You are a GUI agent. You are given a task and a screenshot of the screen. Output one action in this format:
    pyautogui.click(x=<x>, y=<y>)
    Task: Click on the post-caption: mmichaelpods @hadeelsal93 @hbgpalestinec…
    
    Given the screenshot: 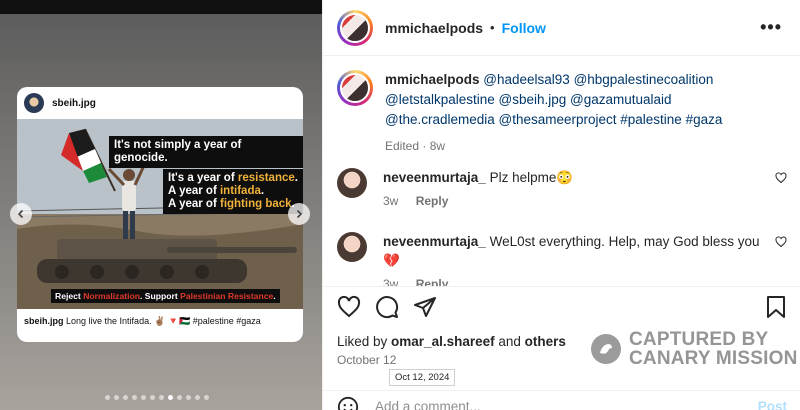 What is the action you would take?
    pyautogui.click(x=561, y=106)
    